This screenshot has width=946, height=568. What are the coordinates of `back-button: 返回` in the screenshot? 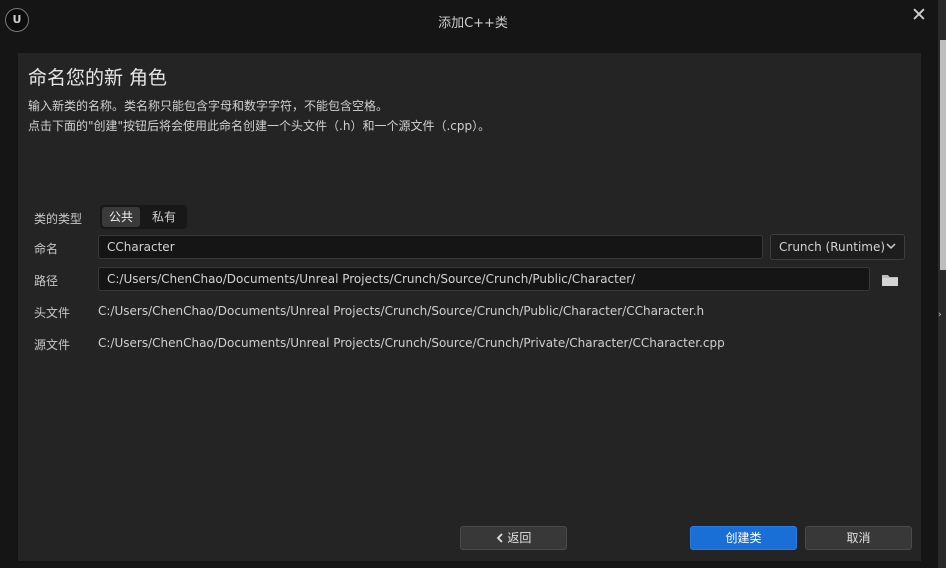 It's located at (513, 538).